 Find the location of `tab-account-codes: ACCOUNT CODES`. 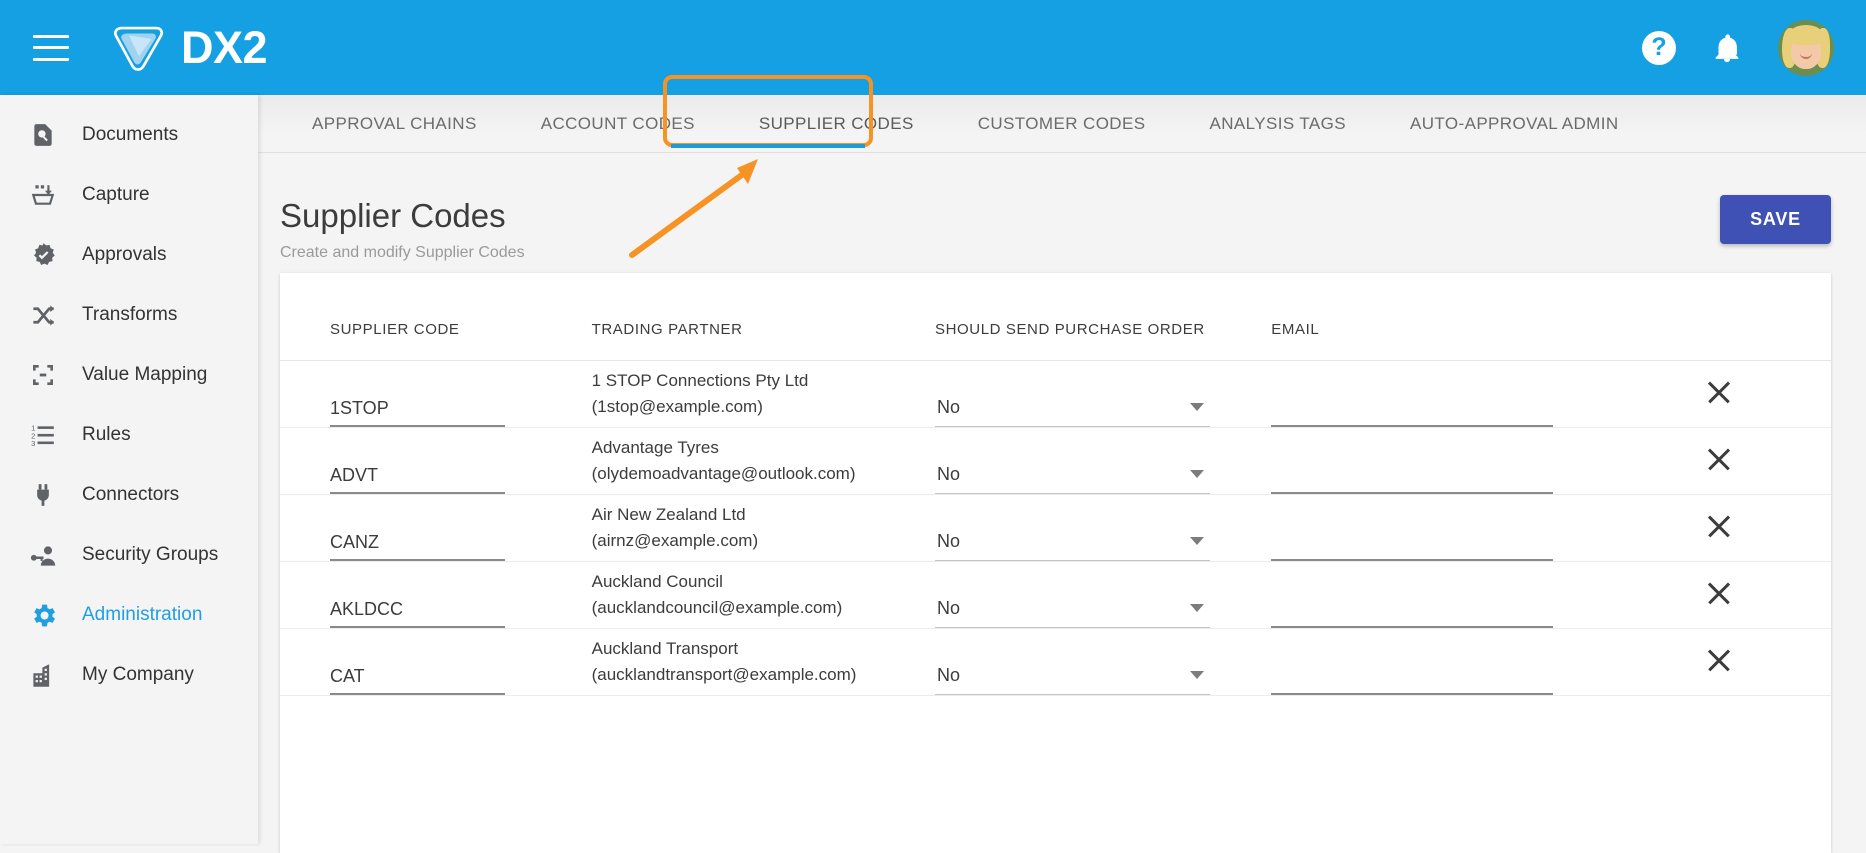

tab-account-codes: ACCOUNT CODES is located at coordinates (618, 124).